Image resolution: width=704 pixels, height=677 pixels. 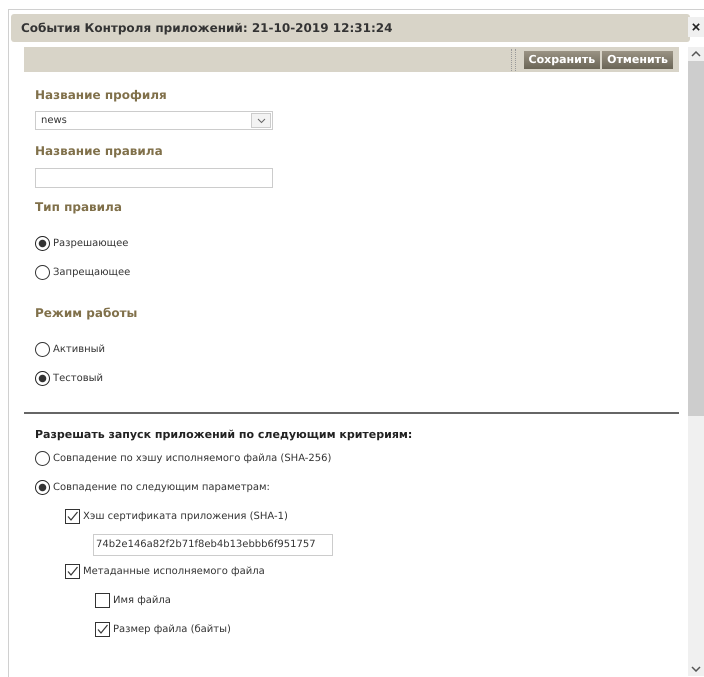 What do you see at coordinates (213, 545) in the screenshot?
I see `input-field: 74b2e146a82f2b71f8eb4b13ebbb6f951757` at bounding box center [213, 545].